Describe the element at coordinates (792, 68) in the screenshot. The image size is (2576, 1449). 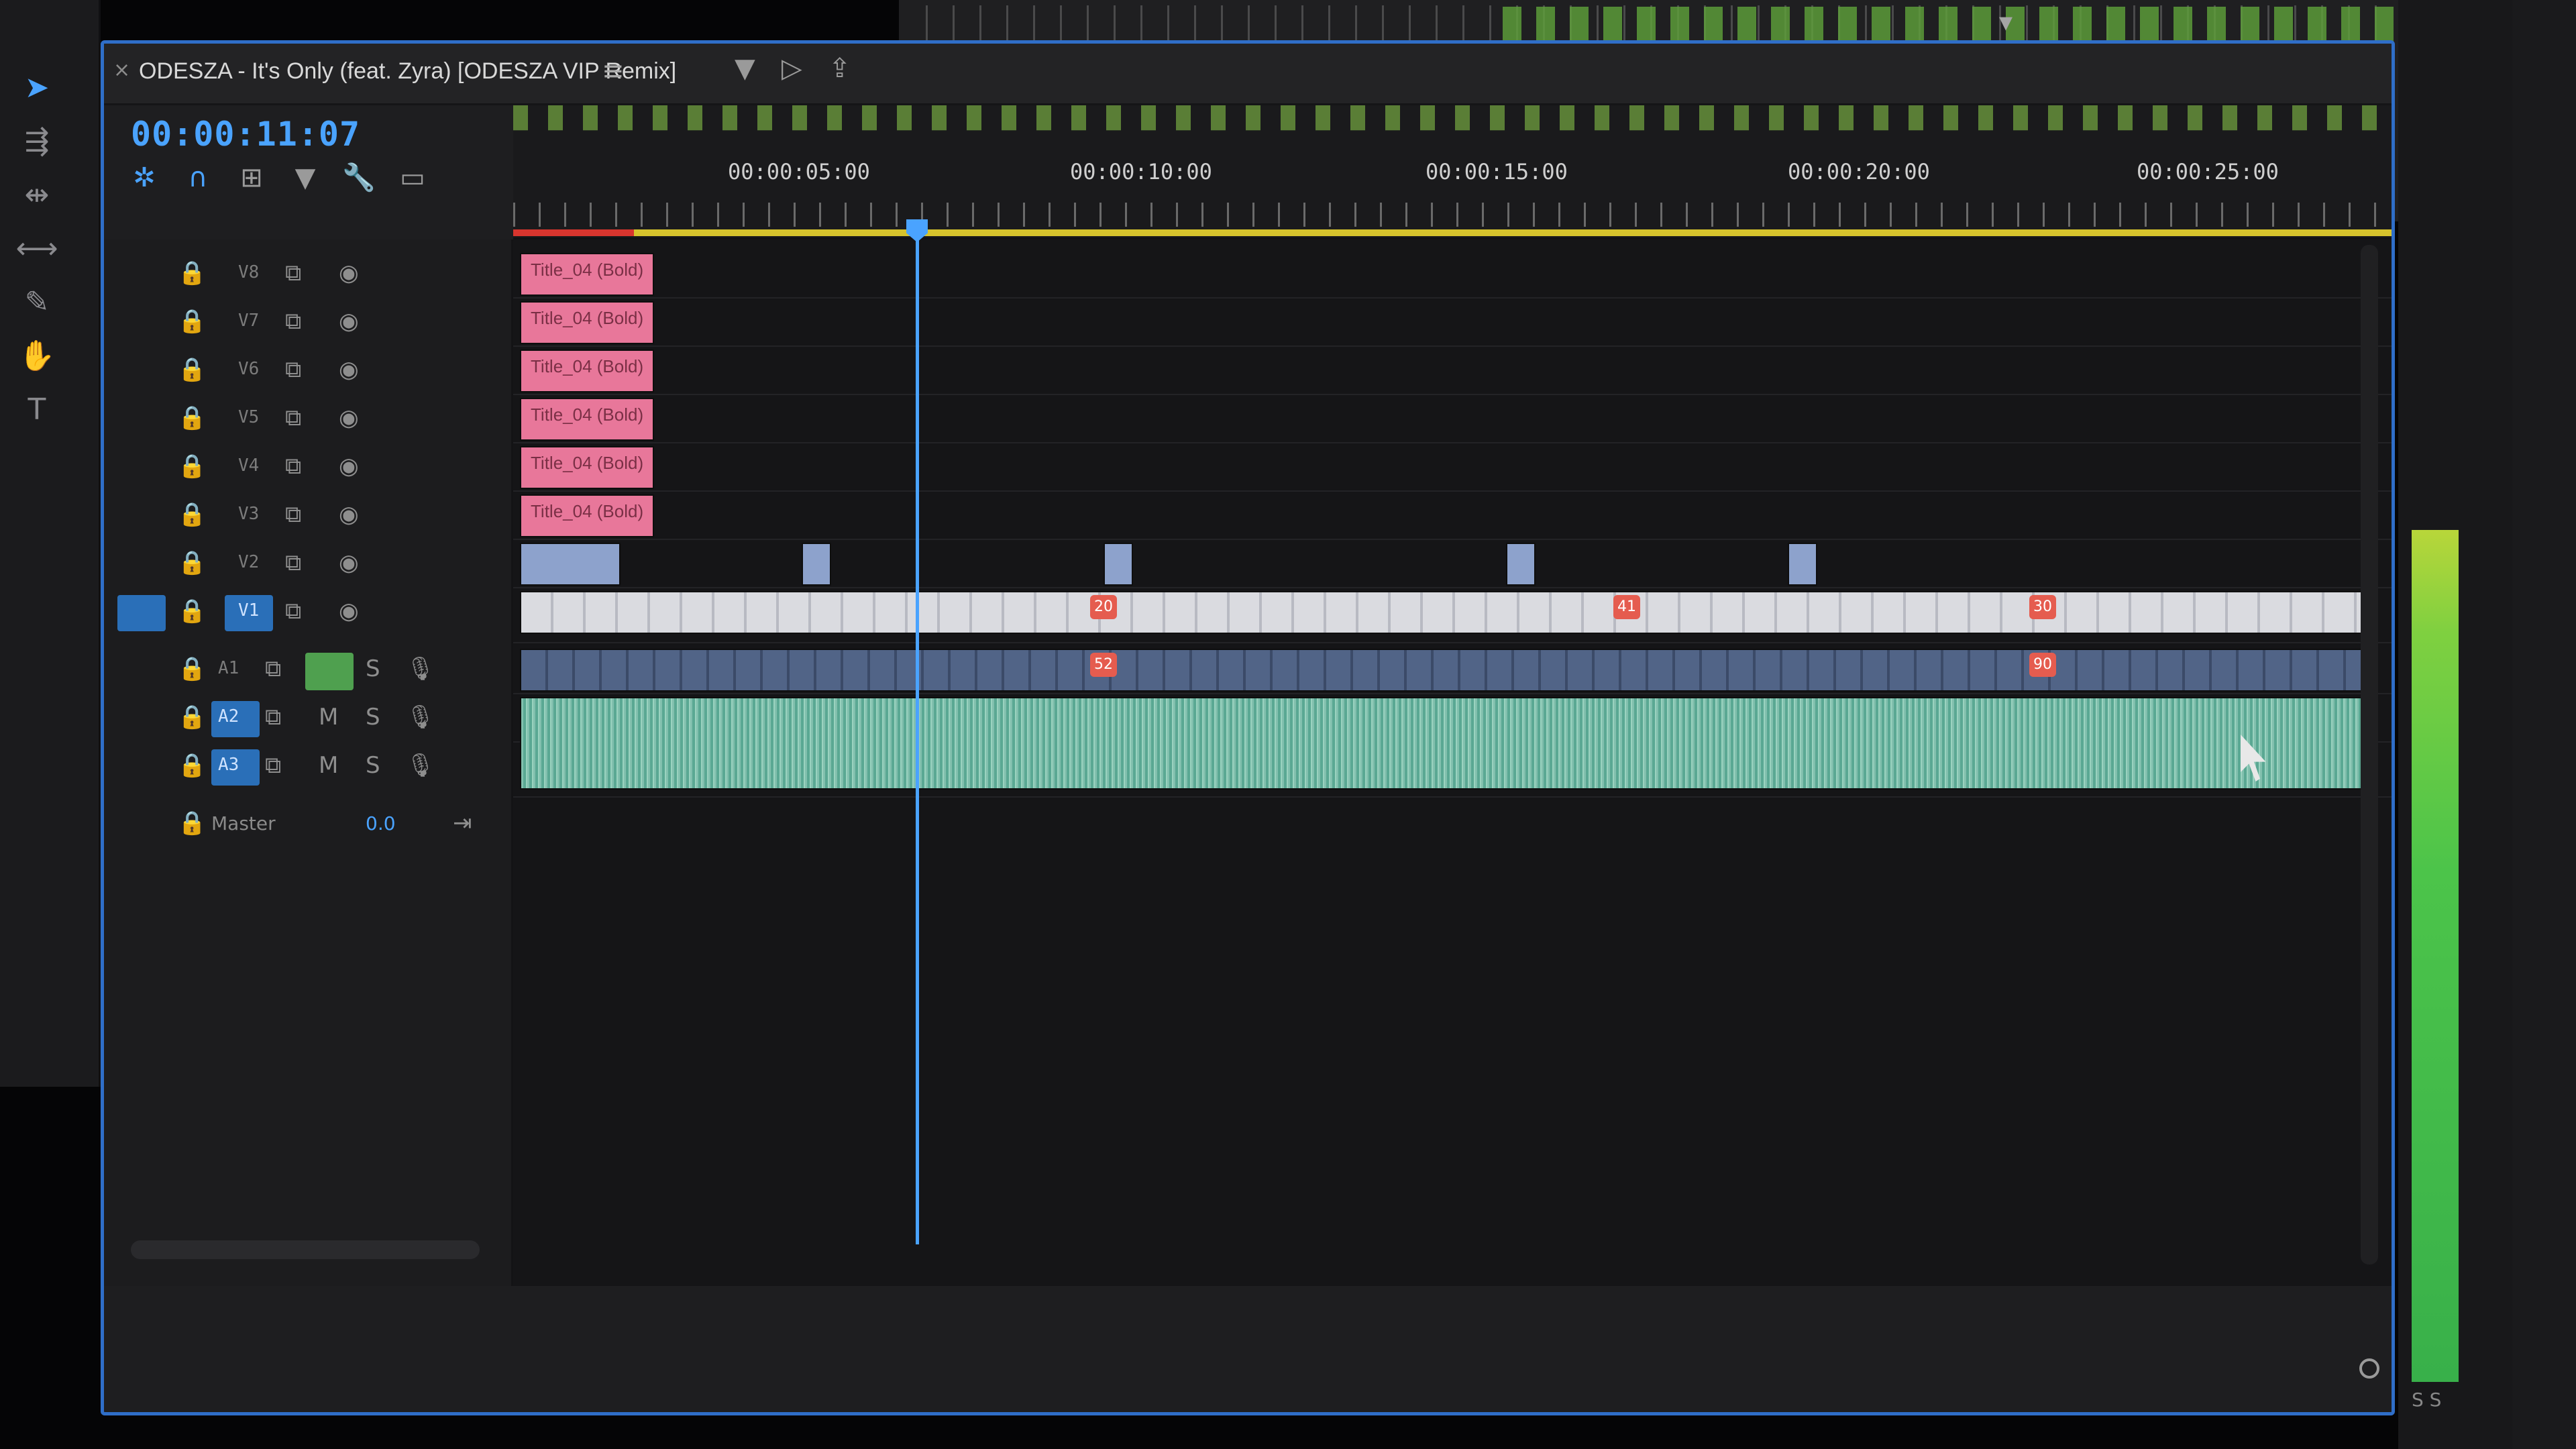
I see `sync-icon: ▷` at that location.